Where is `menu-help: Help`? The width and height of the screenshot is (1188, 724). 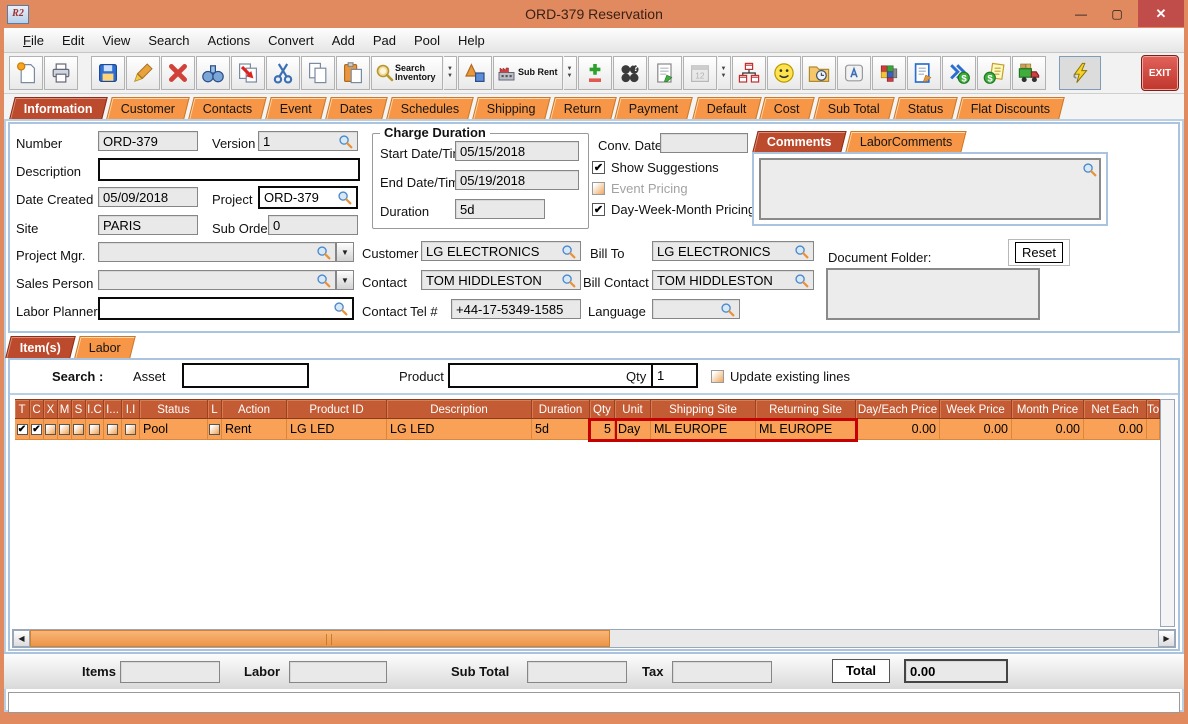 menu-help: Help is located at coordinates (471, 40).